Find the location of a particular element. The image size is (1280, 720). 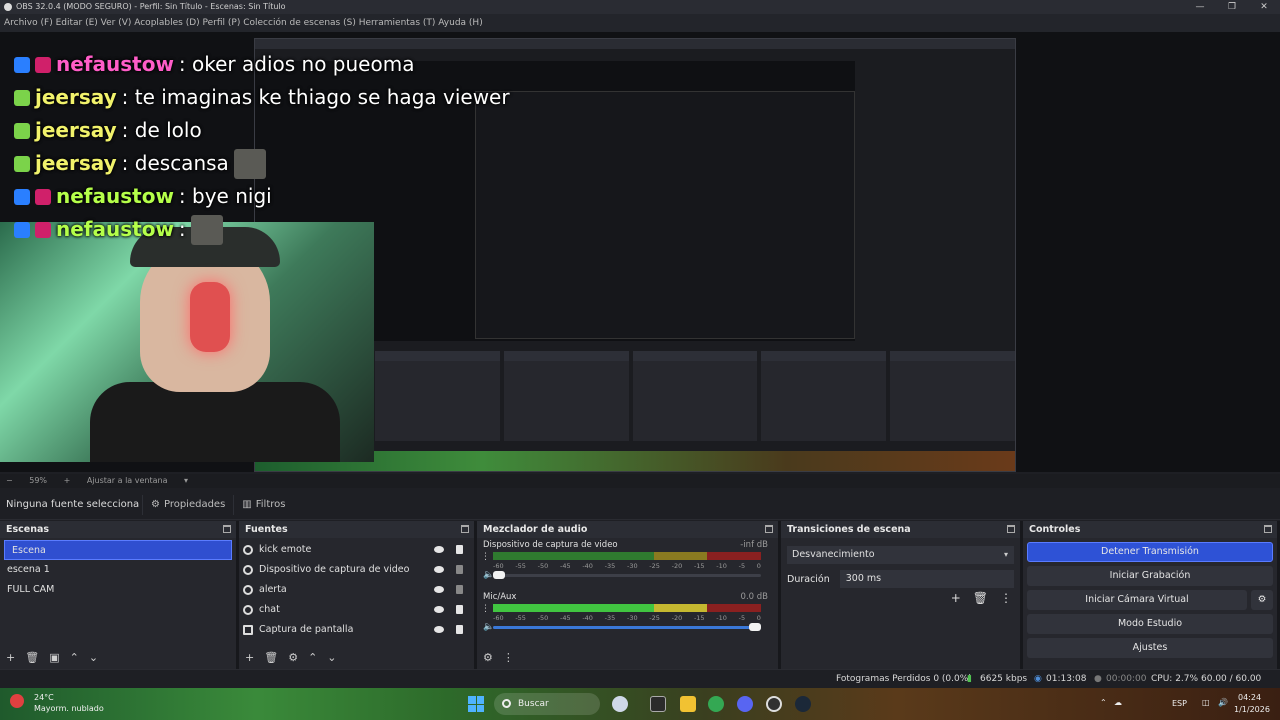

microphone-icon is located at coordinates (210, 317).